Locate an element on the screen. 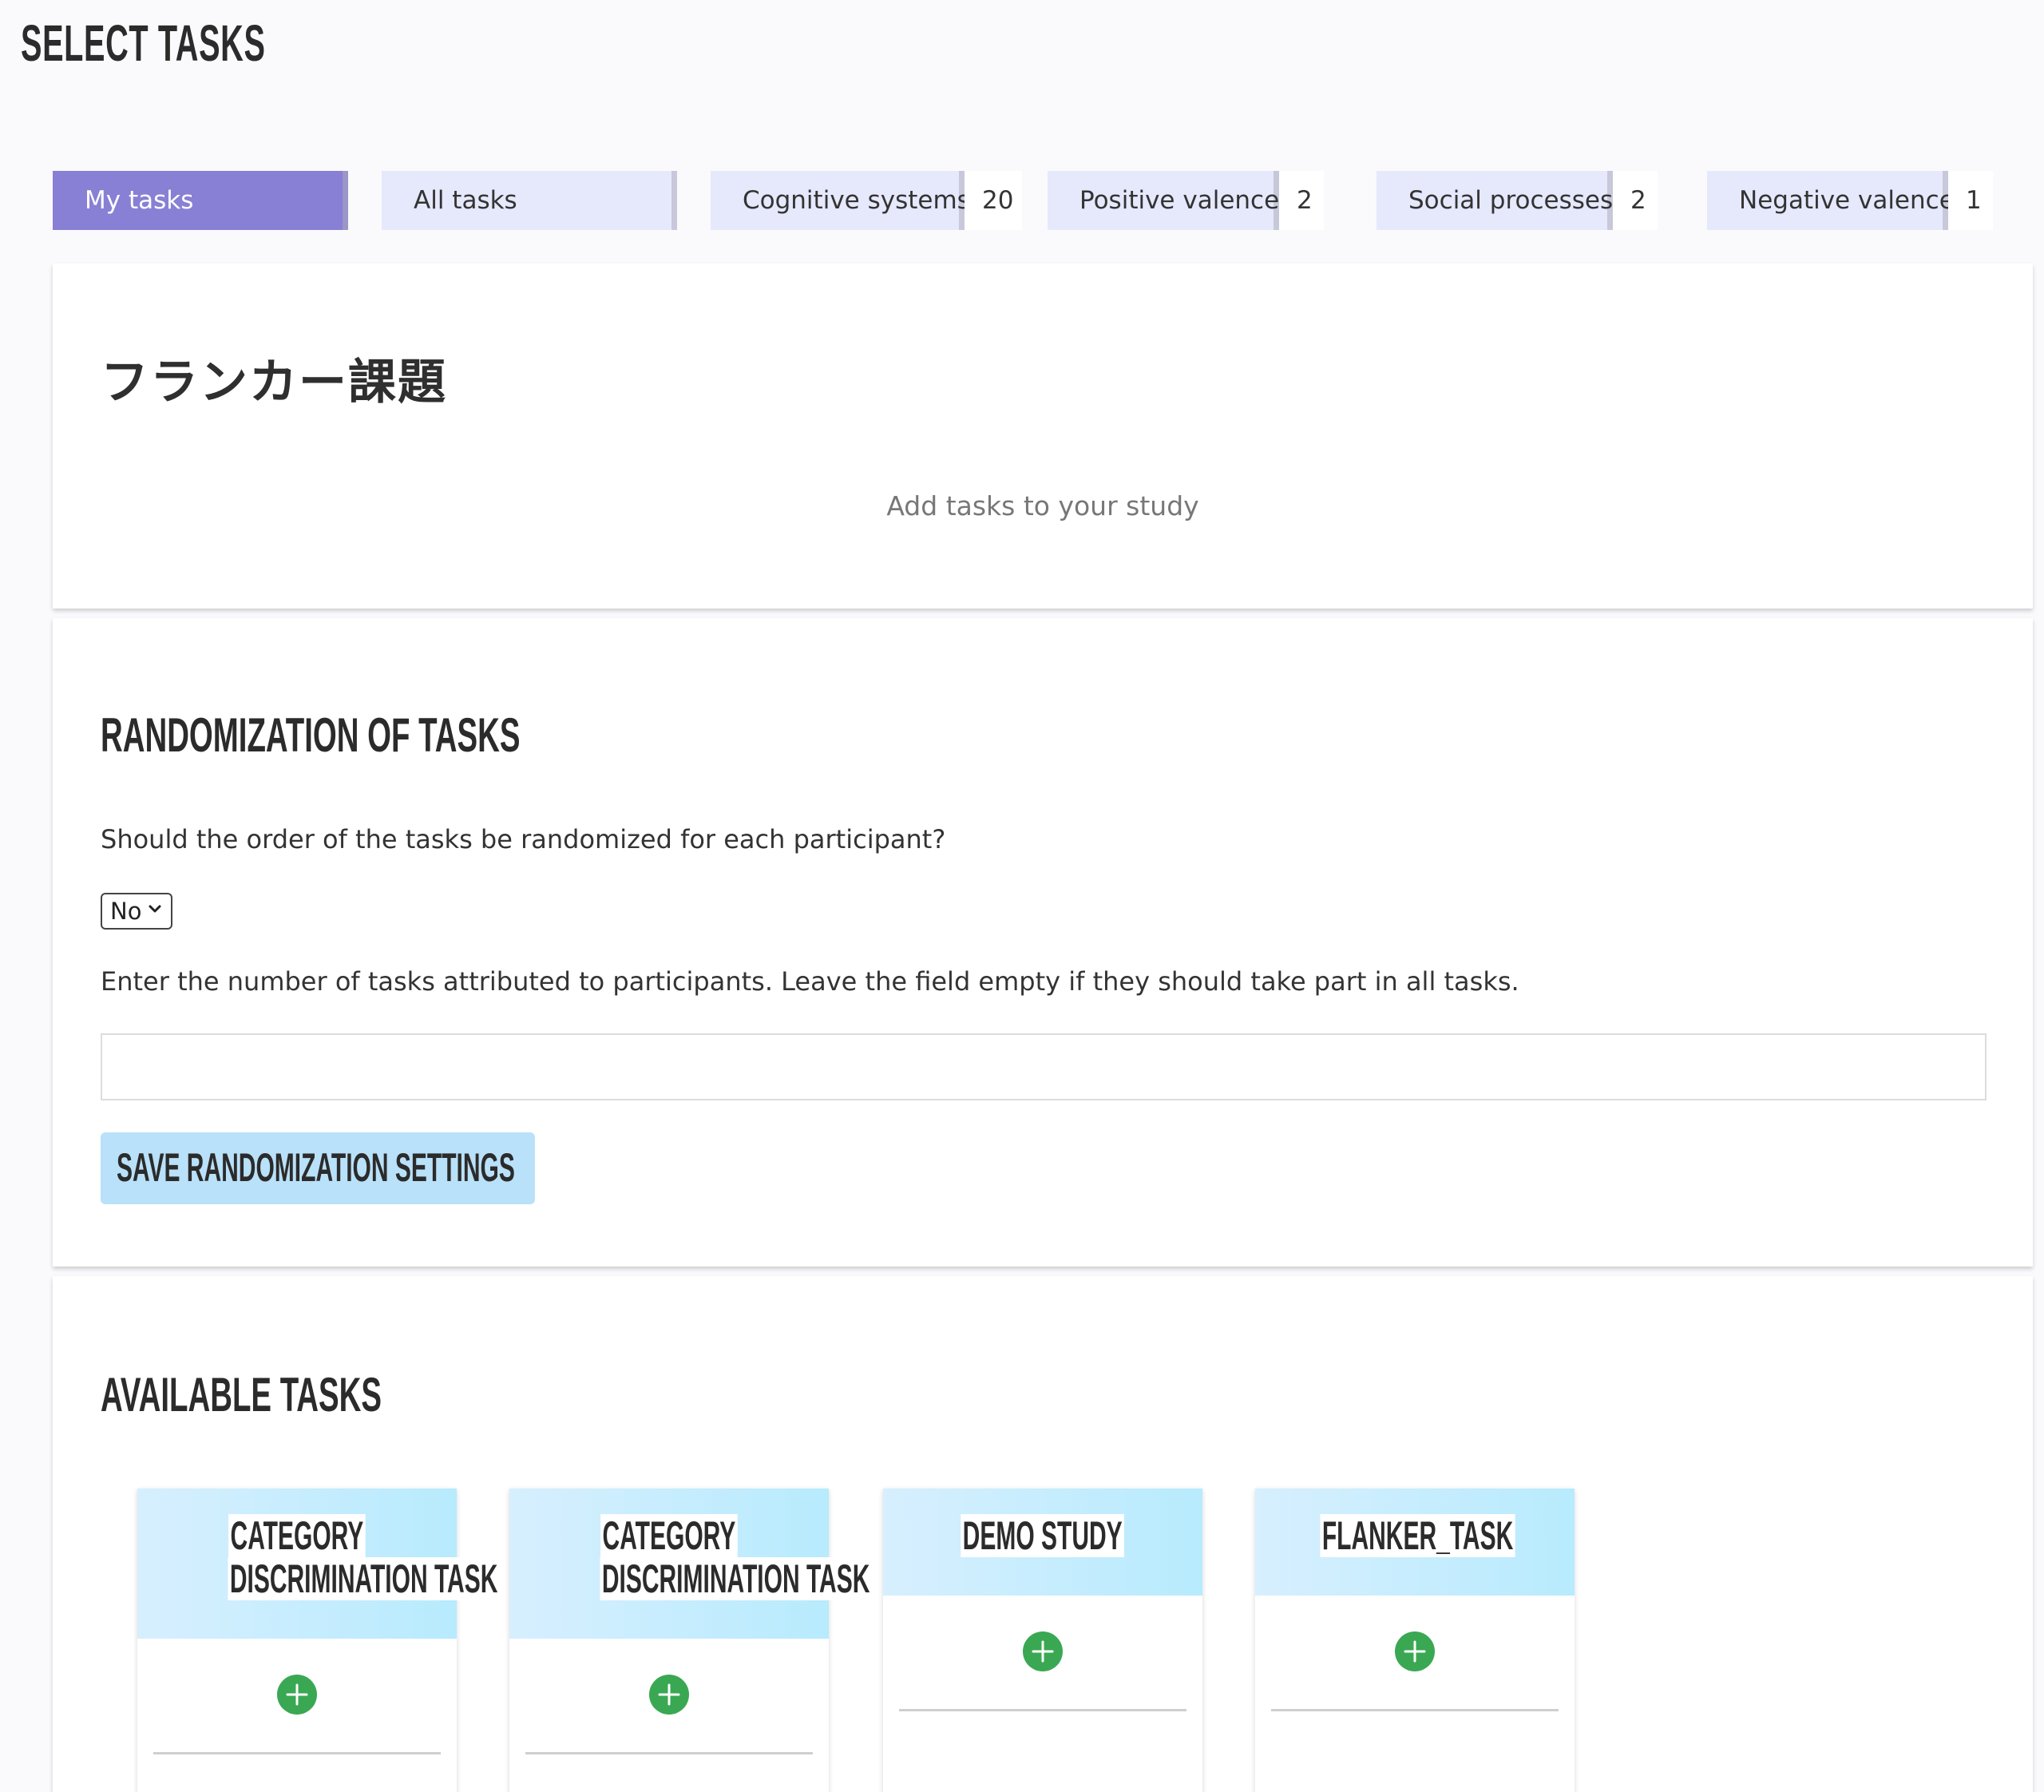  tab-negative-valence: Negative valence is located at coordinates (1831, 200).